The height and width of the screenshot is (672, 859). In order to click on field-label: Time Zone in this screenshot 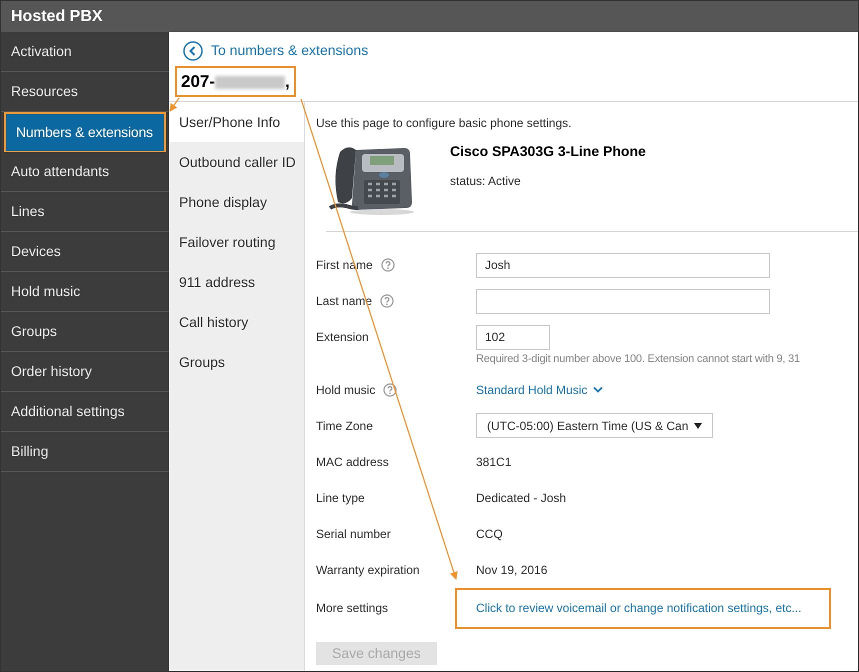, I will do `click(344, 426)`.